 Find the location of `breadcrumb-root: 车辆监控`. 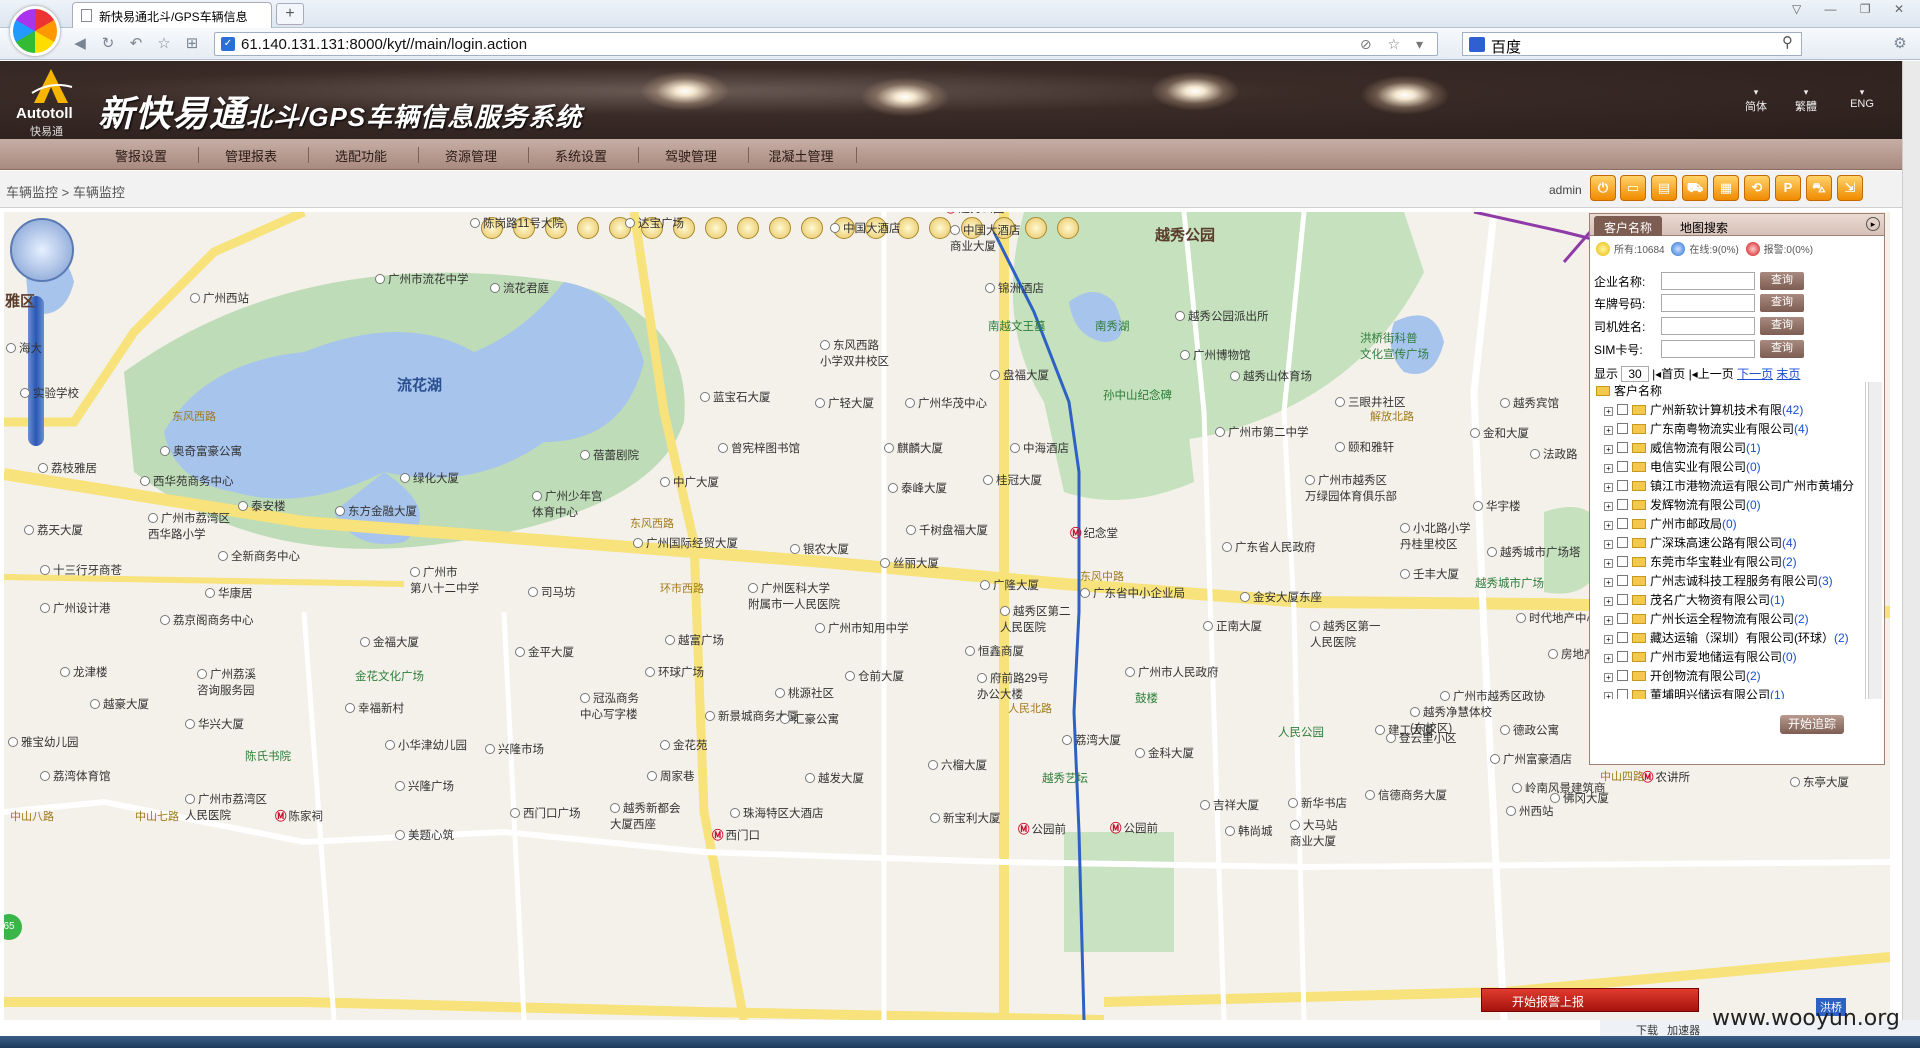

breadcrumb-root: 车辆监控 is located at coordinates (32, 192).